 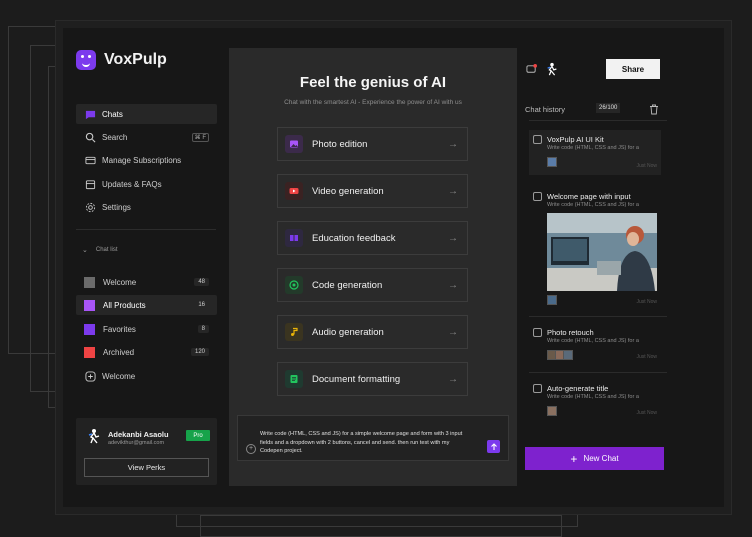 I want to click on plus-icon: +, so click(x=574, y=458).